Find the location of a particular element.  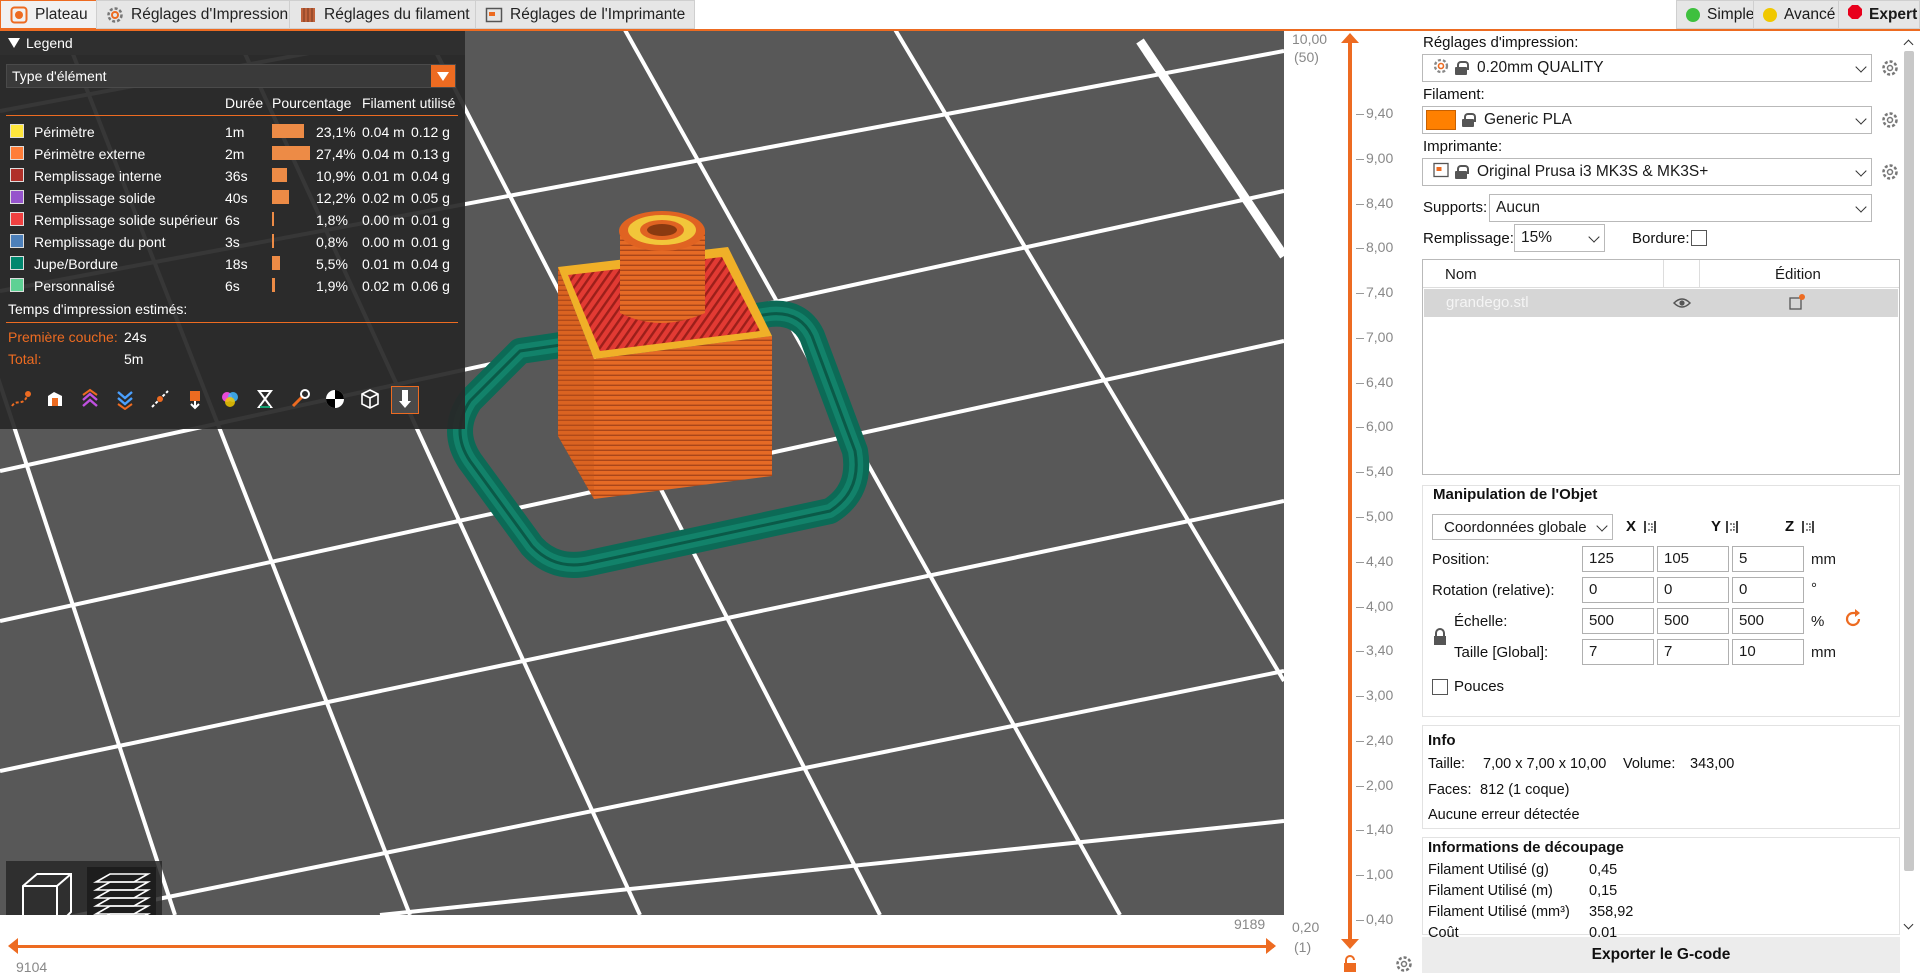

deretractions-toggle-button is located at coordinates (125, 400).